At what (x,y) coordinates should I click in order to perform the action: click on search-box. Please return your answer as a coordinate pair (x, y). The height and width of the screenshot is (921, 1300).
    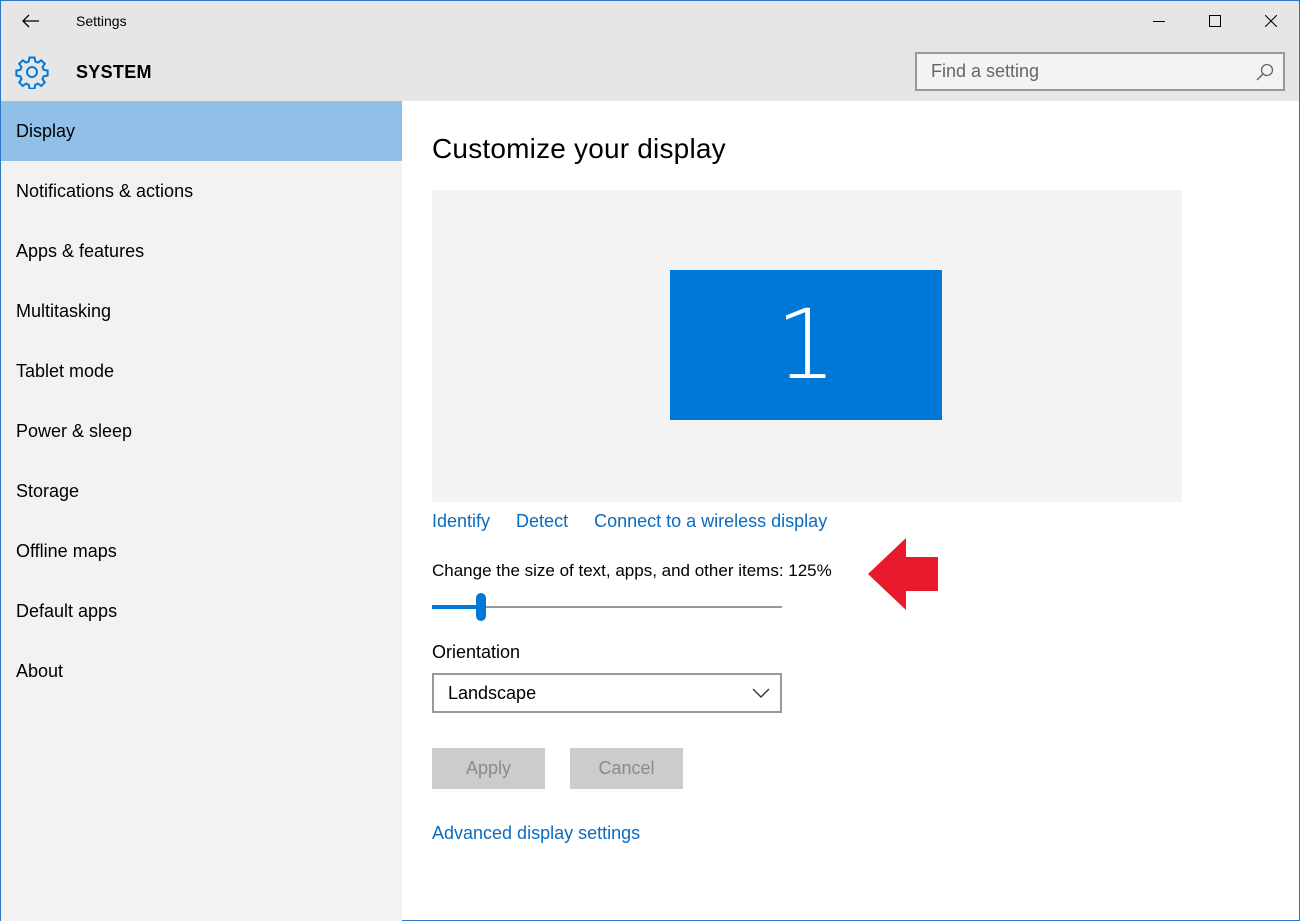
    Looking at the image, I should click on (1100, 71).